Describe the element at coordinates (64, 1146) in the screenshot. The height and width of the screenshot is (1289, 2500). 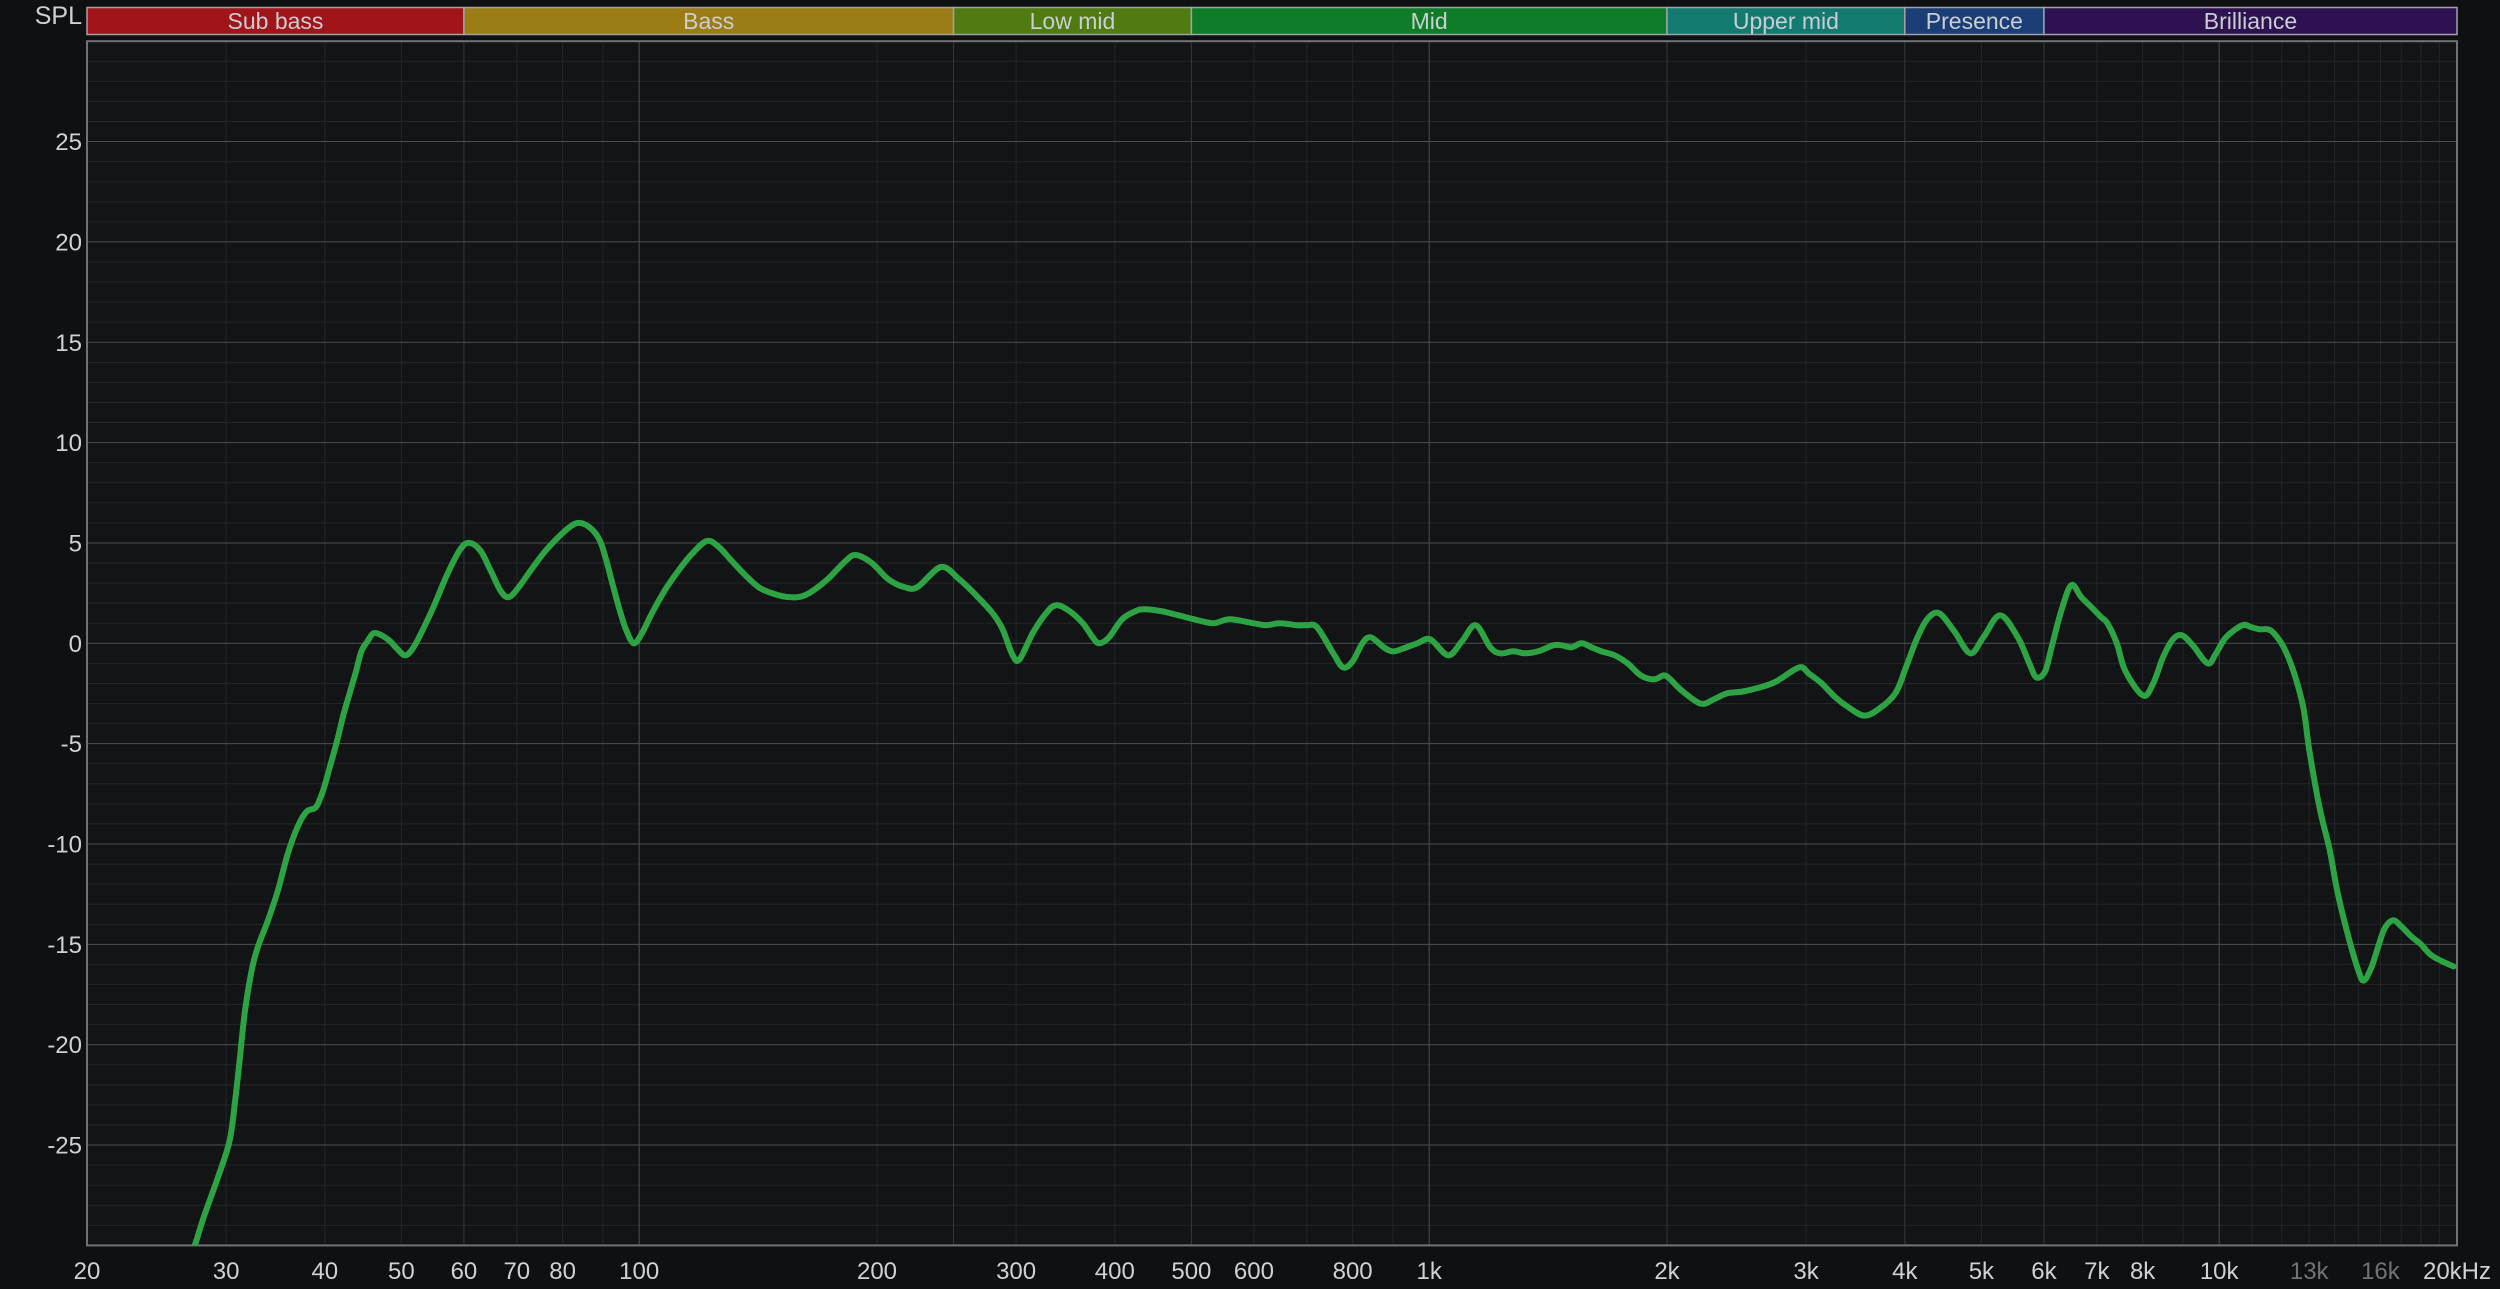
I see `y-tick-neg25: -25` at that location.